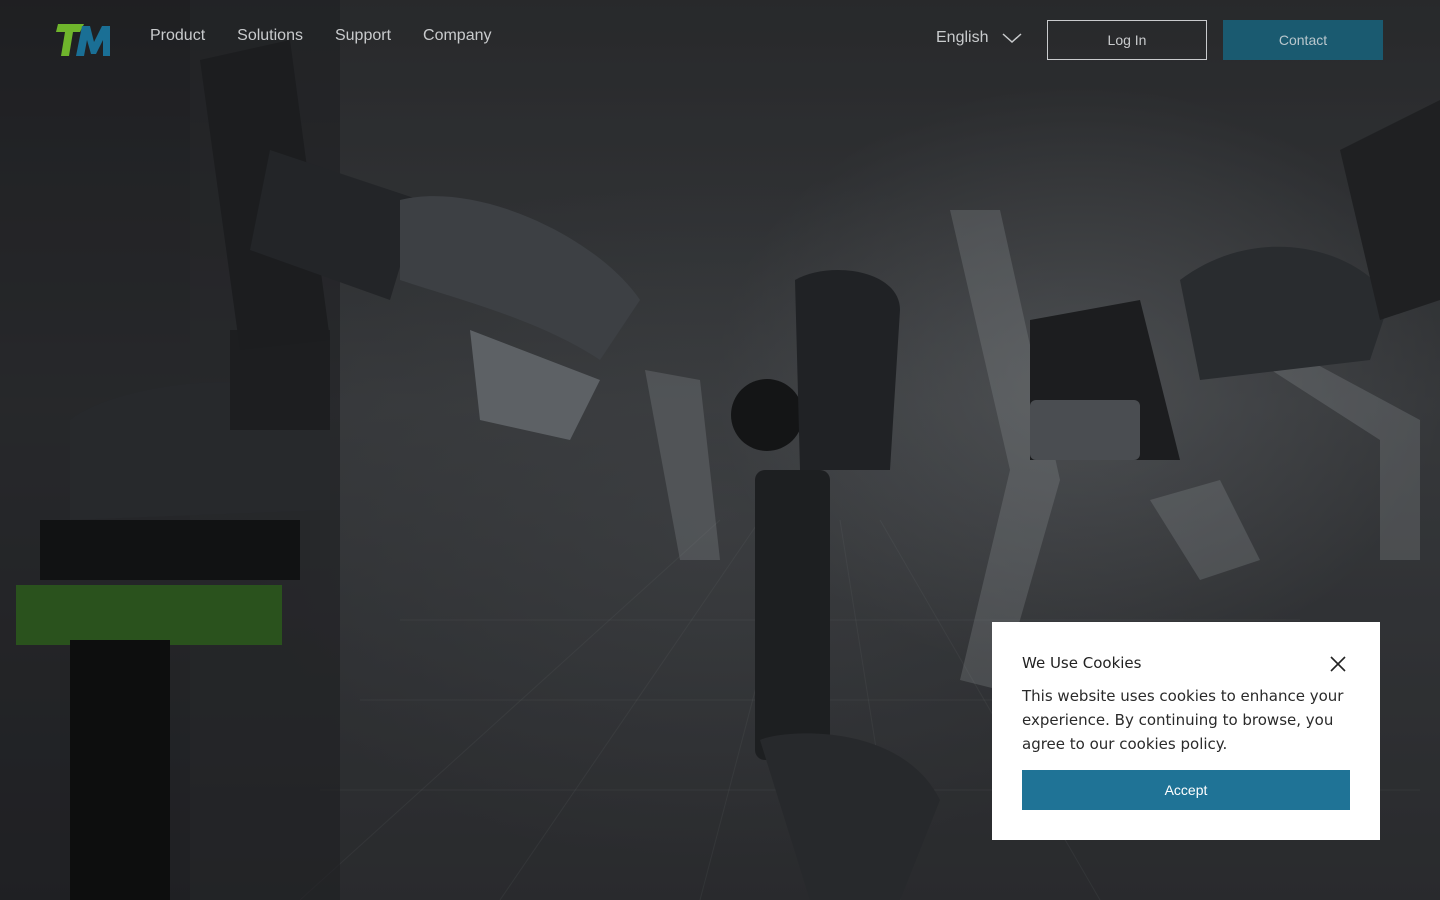 Image resolution: width=1440 pixels, height=900 pixels. I want to click on contact-button: Contact, so click(1303, 40).